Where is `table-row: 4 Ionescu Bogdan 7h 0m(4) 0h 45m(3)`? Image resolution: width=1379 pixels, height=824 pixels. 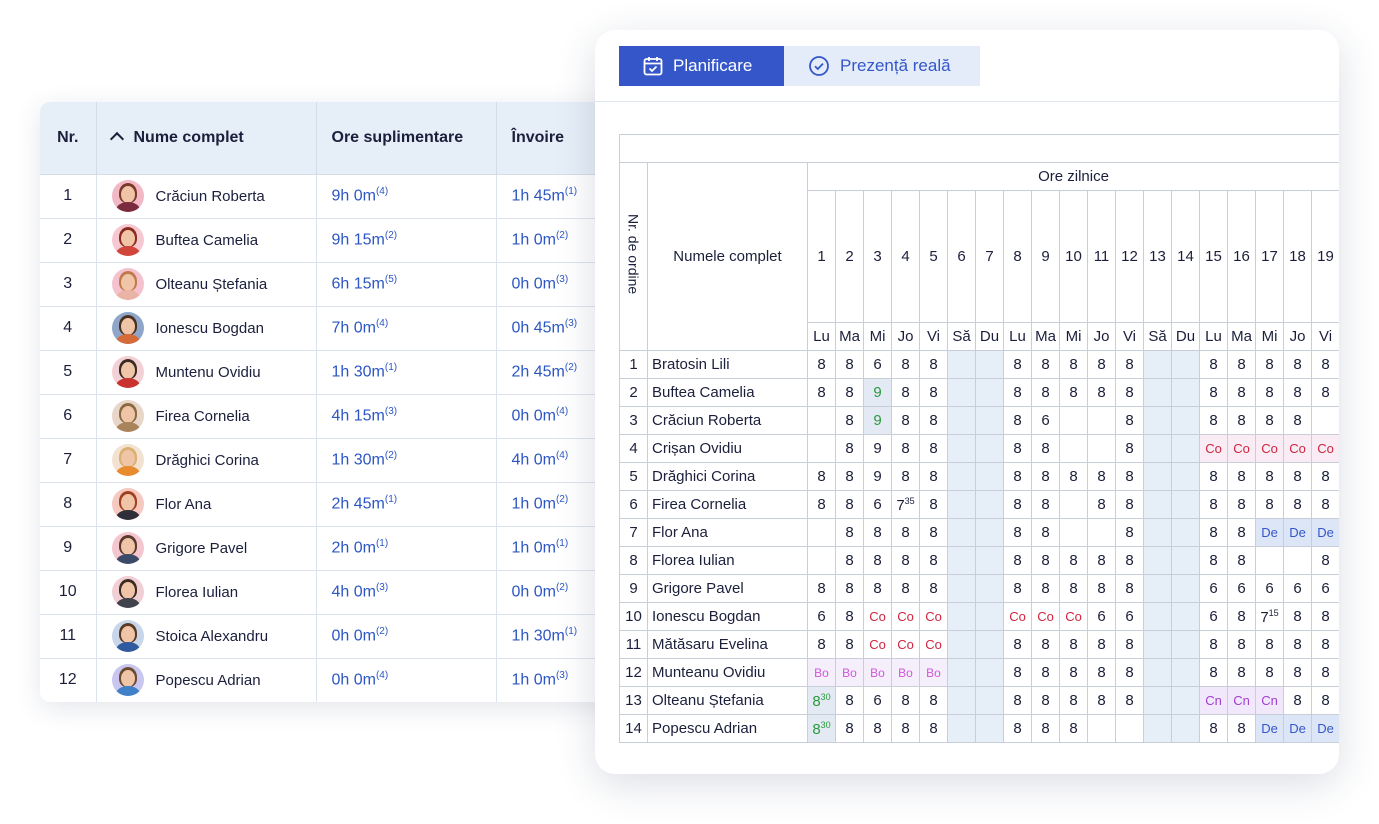
table-row: 4 Ionescu Bogdan 7h 0m(4) 0h 45m(3) is located at coordinates (340, 328).